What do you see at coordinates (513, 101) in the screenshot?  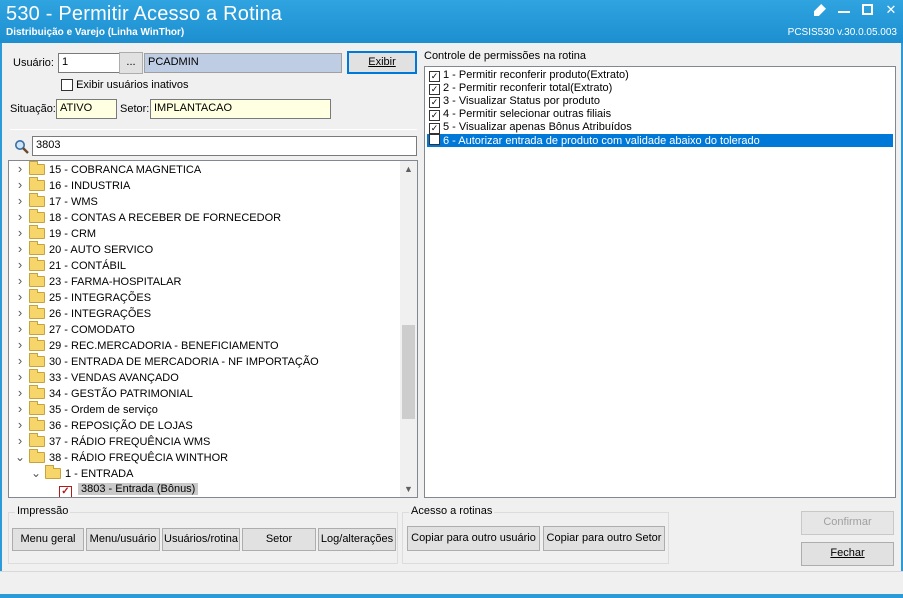 I see `permission-item: ✓ 3 - Visualizar Status por produto` at bounding box center [513, 101].